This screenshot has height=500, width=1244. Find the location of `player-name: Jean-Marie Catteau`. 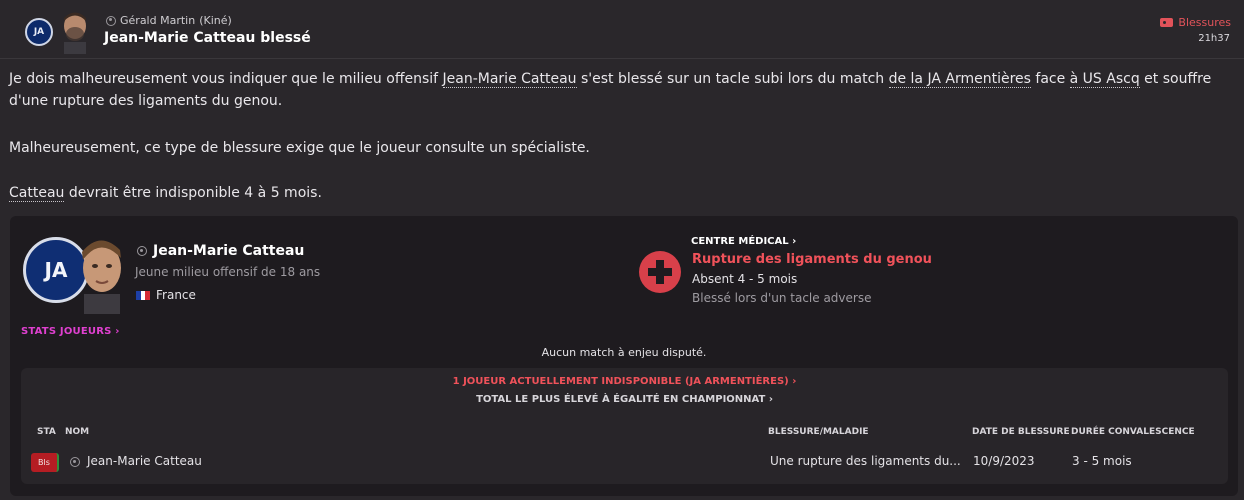

player-name: Jean-Marie Catteau is located at coordinates (220, 251).